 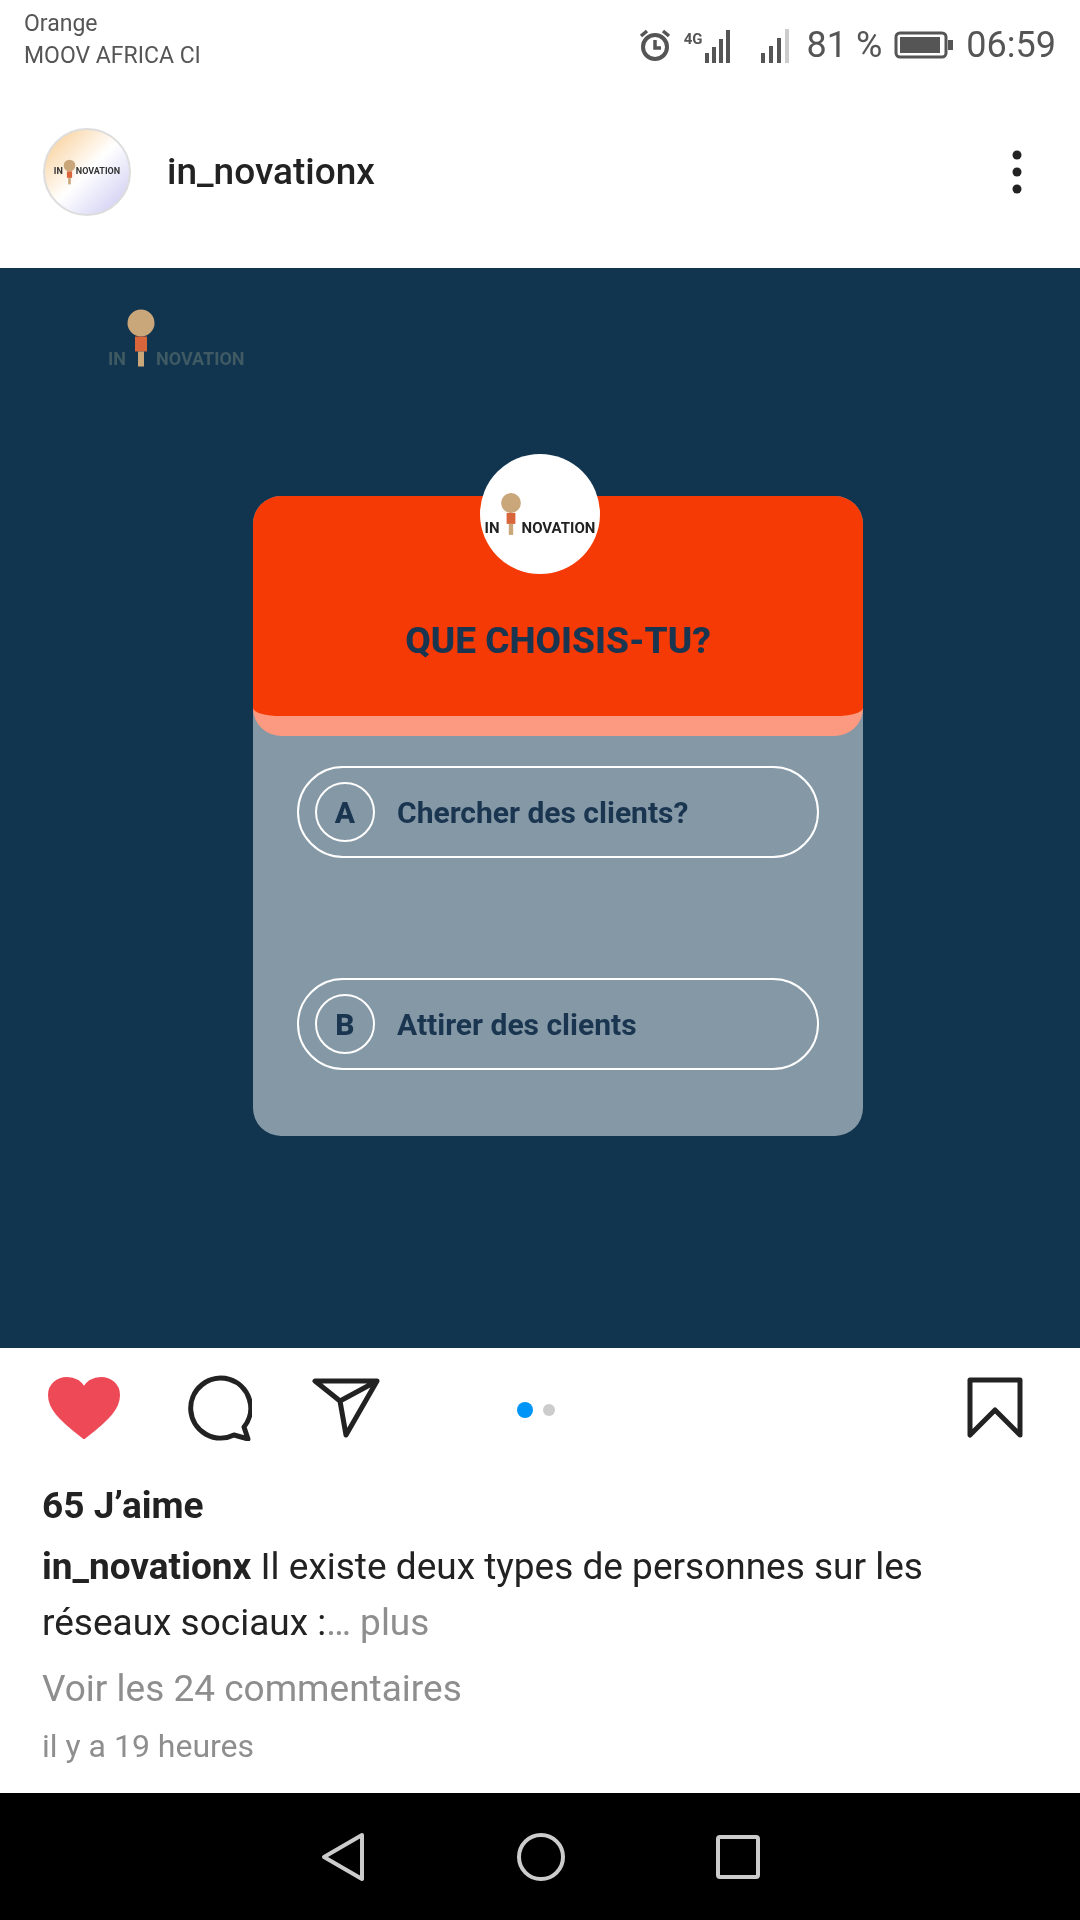 What do you see at coordinates (112, 56) in the screenshot?
I see `carrier-name: MOOV AFRICA CI` at bounding box center [112, 56].